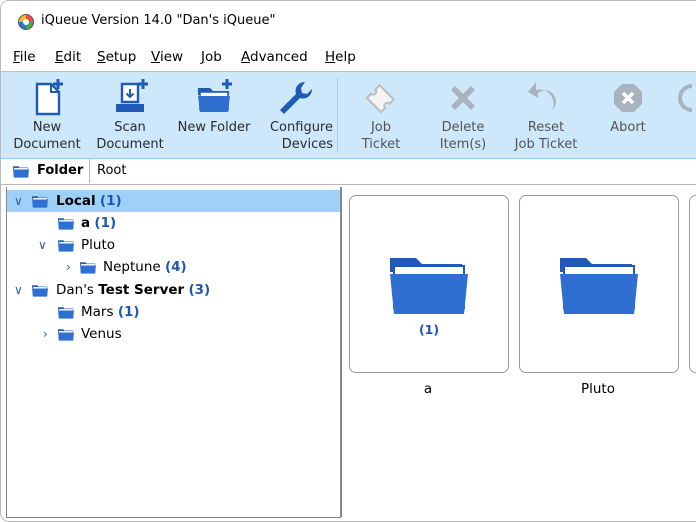 The width and height of the screenshot is (696, 522). Describe the element at coordinates (173, 223) in the screenshot. I see `tree-node-a: a (1)` at that location.